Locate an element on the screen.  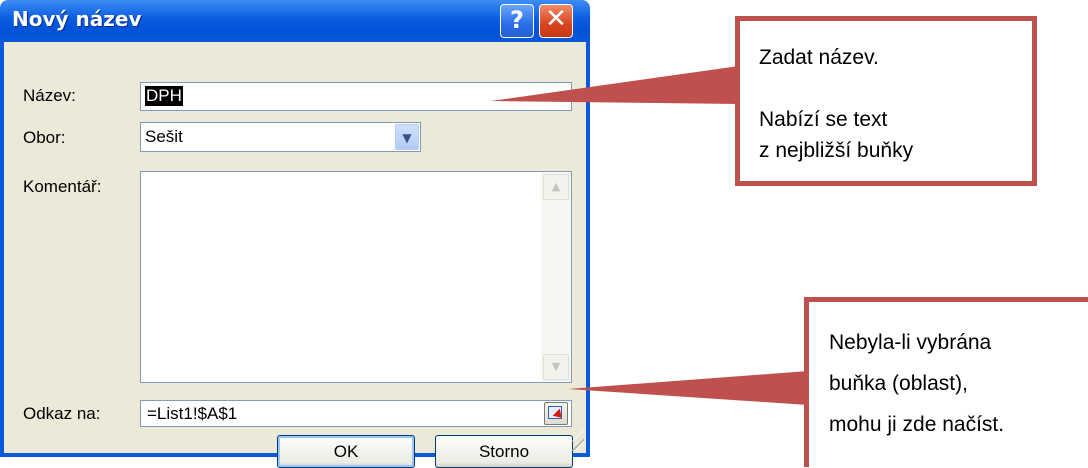
callout-bottom-line2: buňka (oblast), is located at coordinates (898, 383).